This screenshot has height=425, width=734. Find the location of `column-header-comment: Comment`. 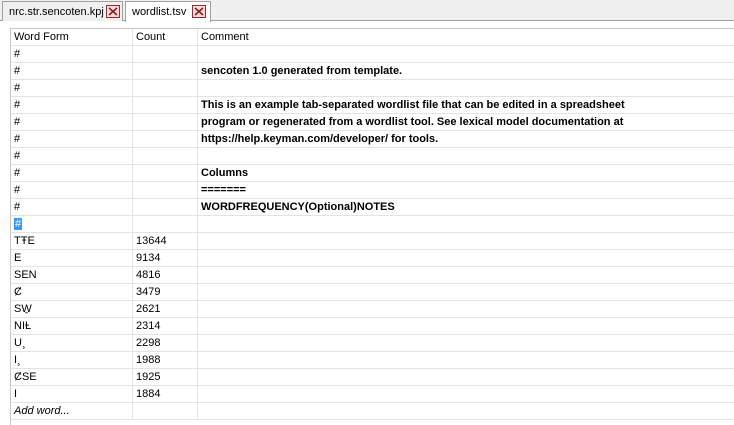

column-header-comment: Comment is located at coordinates (466, 37).